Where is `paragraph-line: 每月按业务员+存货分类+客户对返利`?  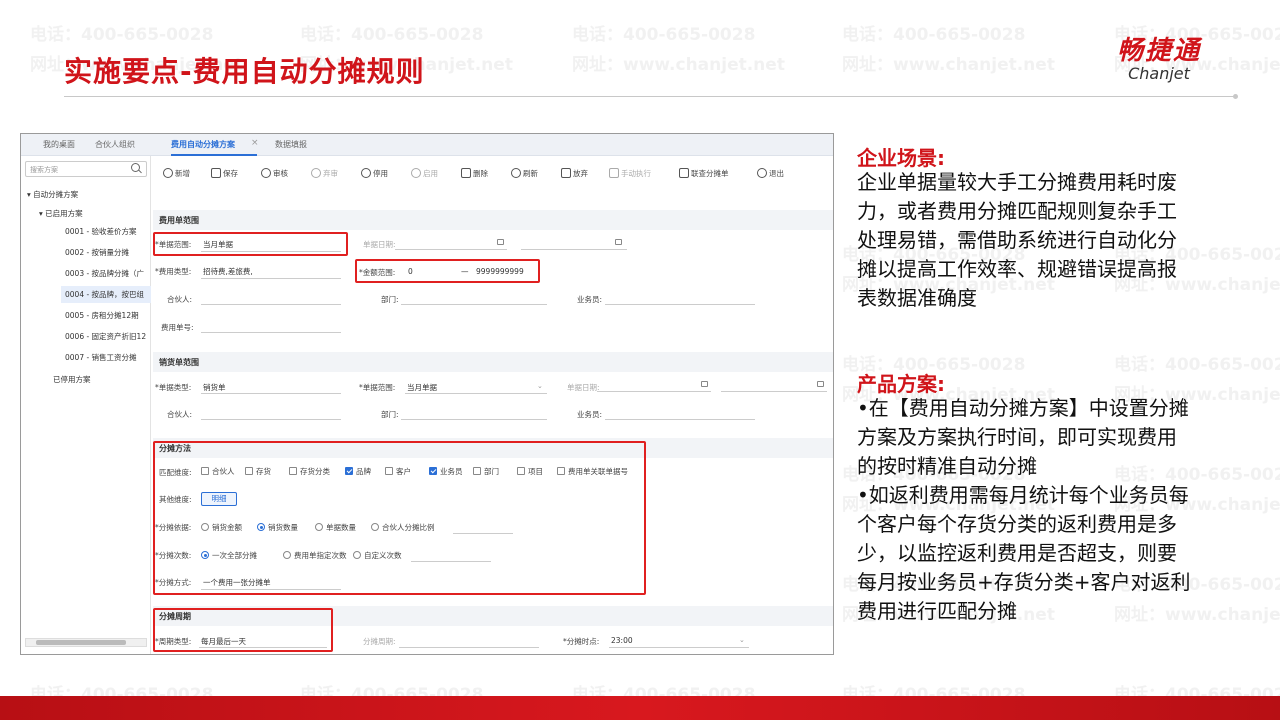 paragraph-line: 每月按业务员+存货分类+客户对返利 is located at coordinates (1024, 582).